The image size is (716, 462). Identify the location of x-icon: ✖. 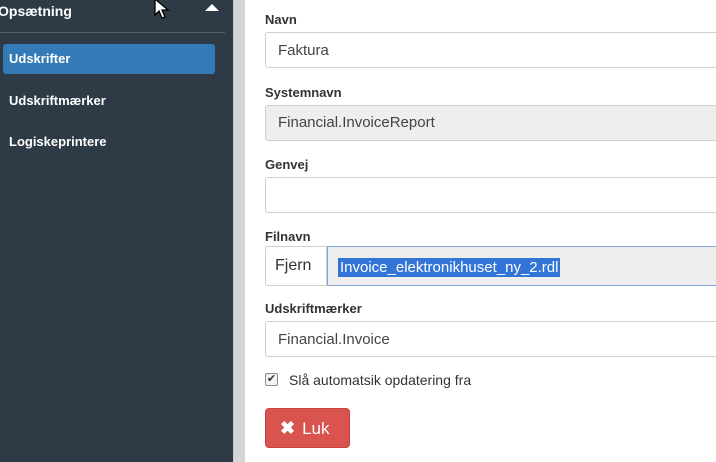
(288, 428).